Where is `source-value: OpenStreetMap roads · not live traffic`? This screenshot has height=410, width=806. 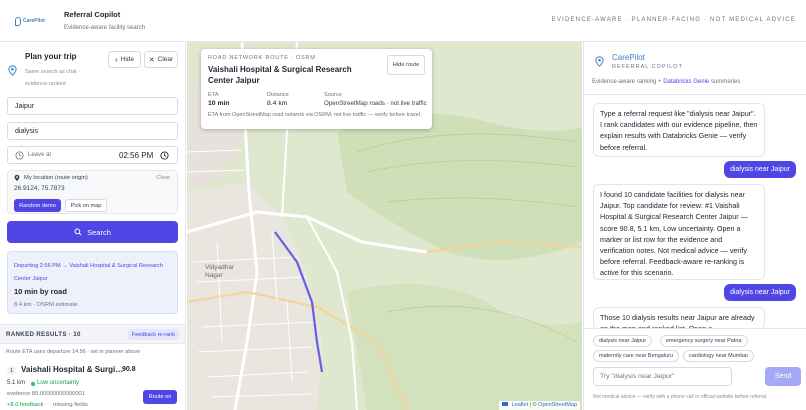 source-value: OpenStreetMap roads · not live traffic is located at coordinates (375, 103).